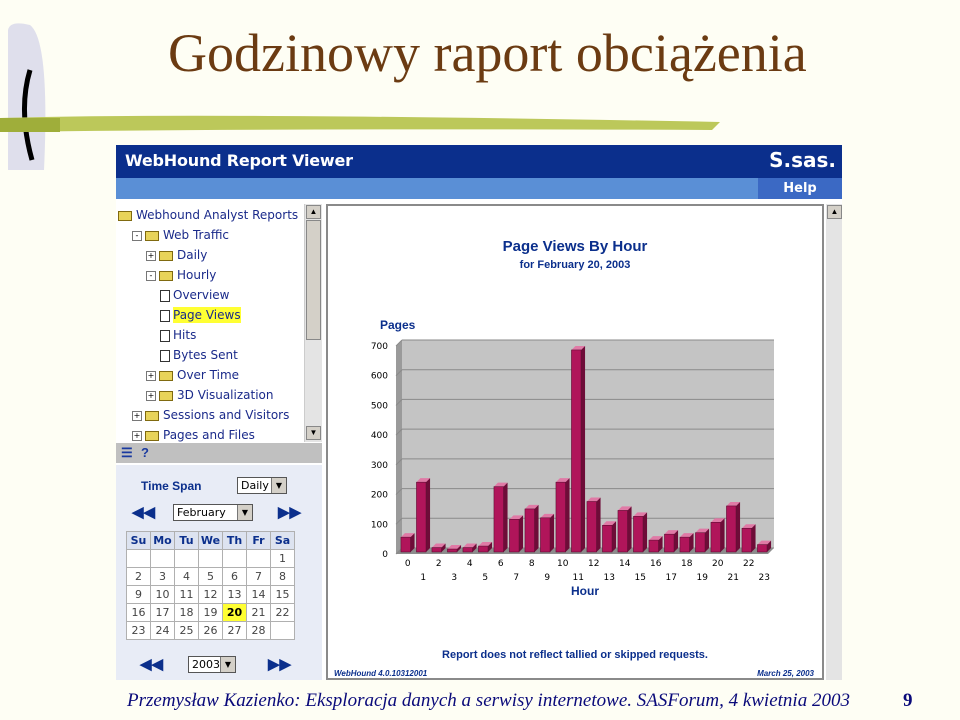  What do you see at coordinates (162, 612) in the screenshot?
I see `calendar-day: 17` at bounding box center [162, 612].